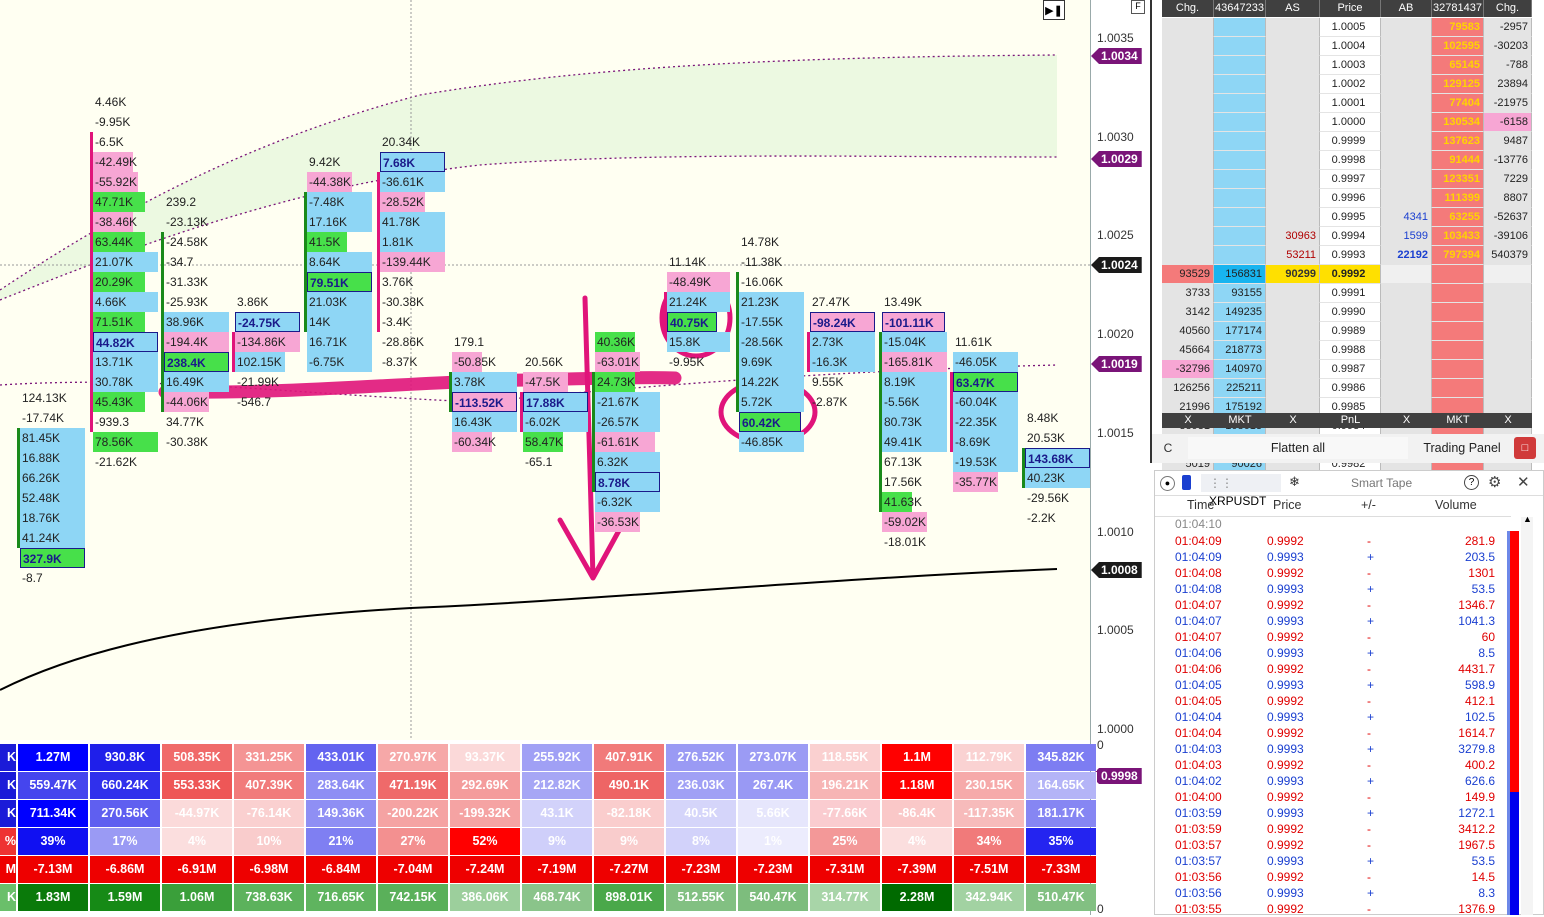 The image size is (1544, 917). What do you see at coordinates (627, 422) in the screenshot?
I see `footprint-cell: -26.57K` at bounding box center [627, 422].